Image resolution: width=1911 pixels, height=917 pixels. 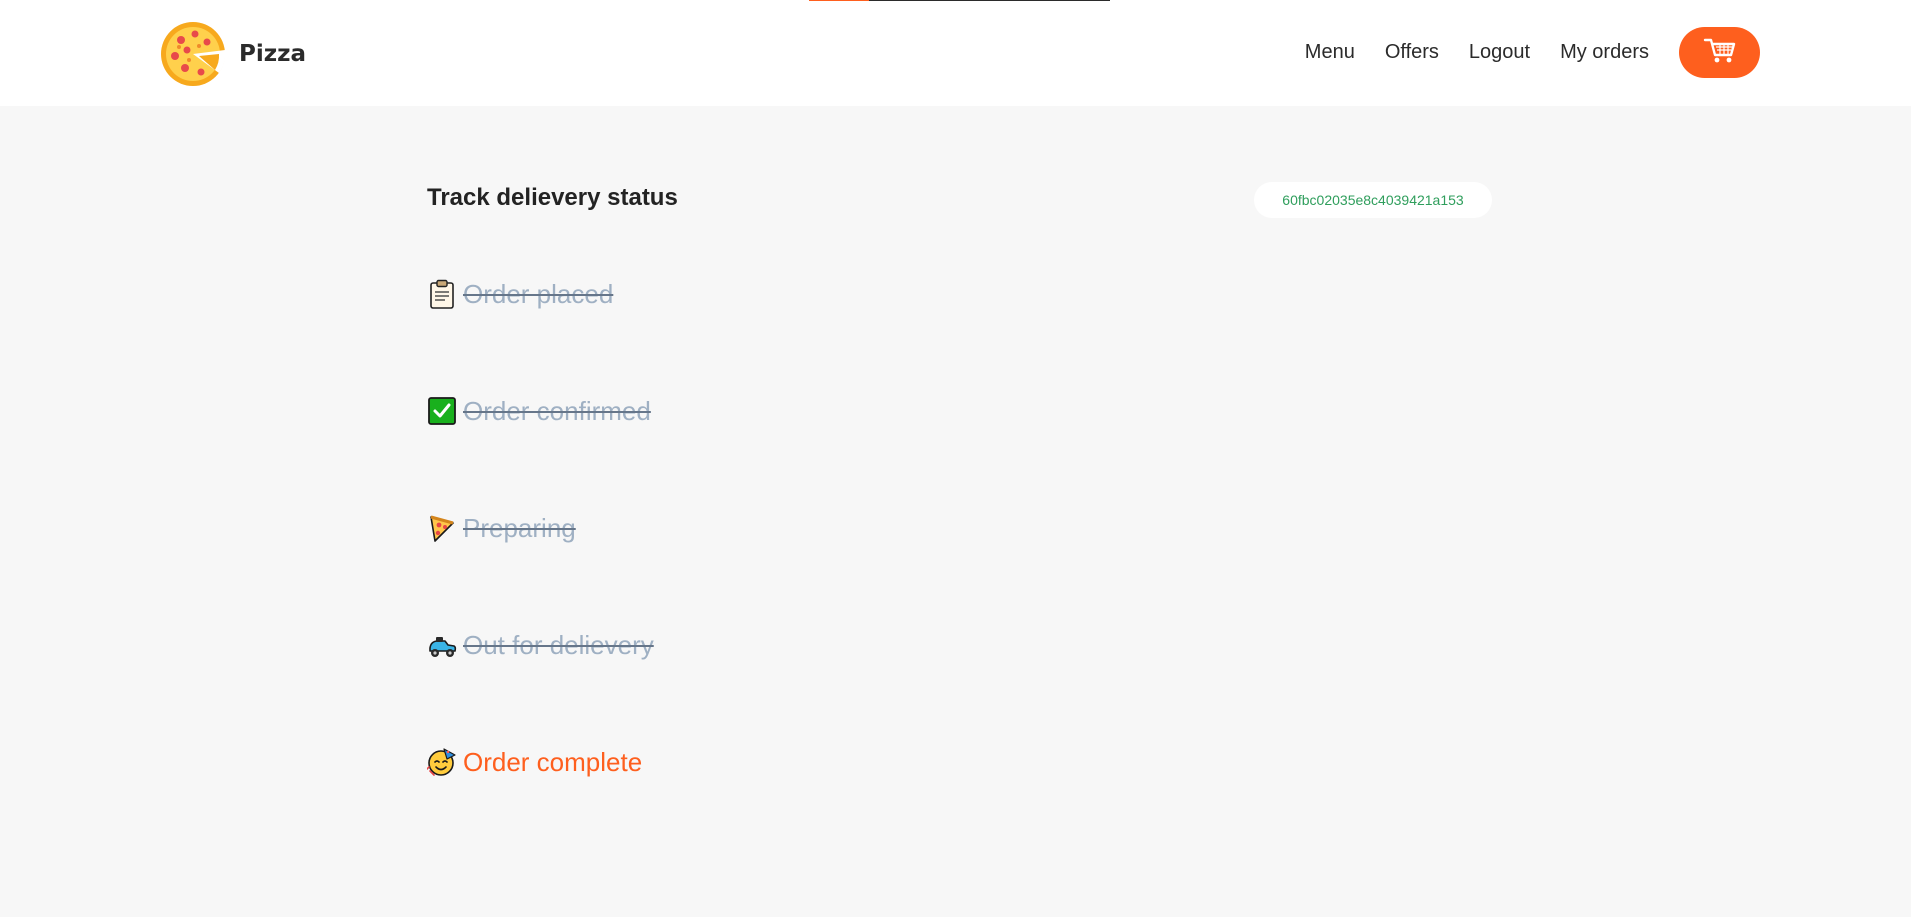 What do you see at coordinates (519, 528) in the screenshot?
I see `status-step-label: Preparing` at bounding box center [519, 528].